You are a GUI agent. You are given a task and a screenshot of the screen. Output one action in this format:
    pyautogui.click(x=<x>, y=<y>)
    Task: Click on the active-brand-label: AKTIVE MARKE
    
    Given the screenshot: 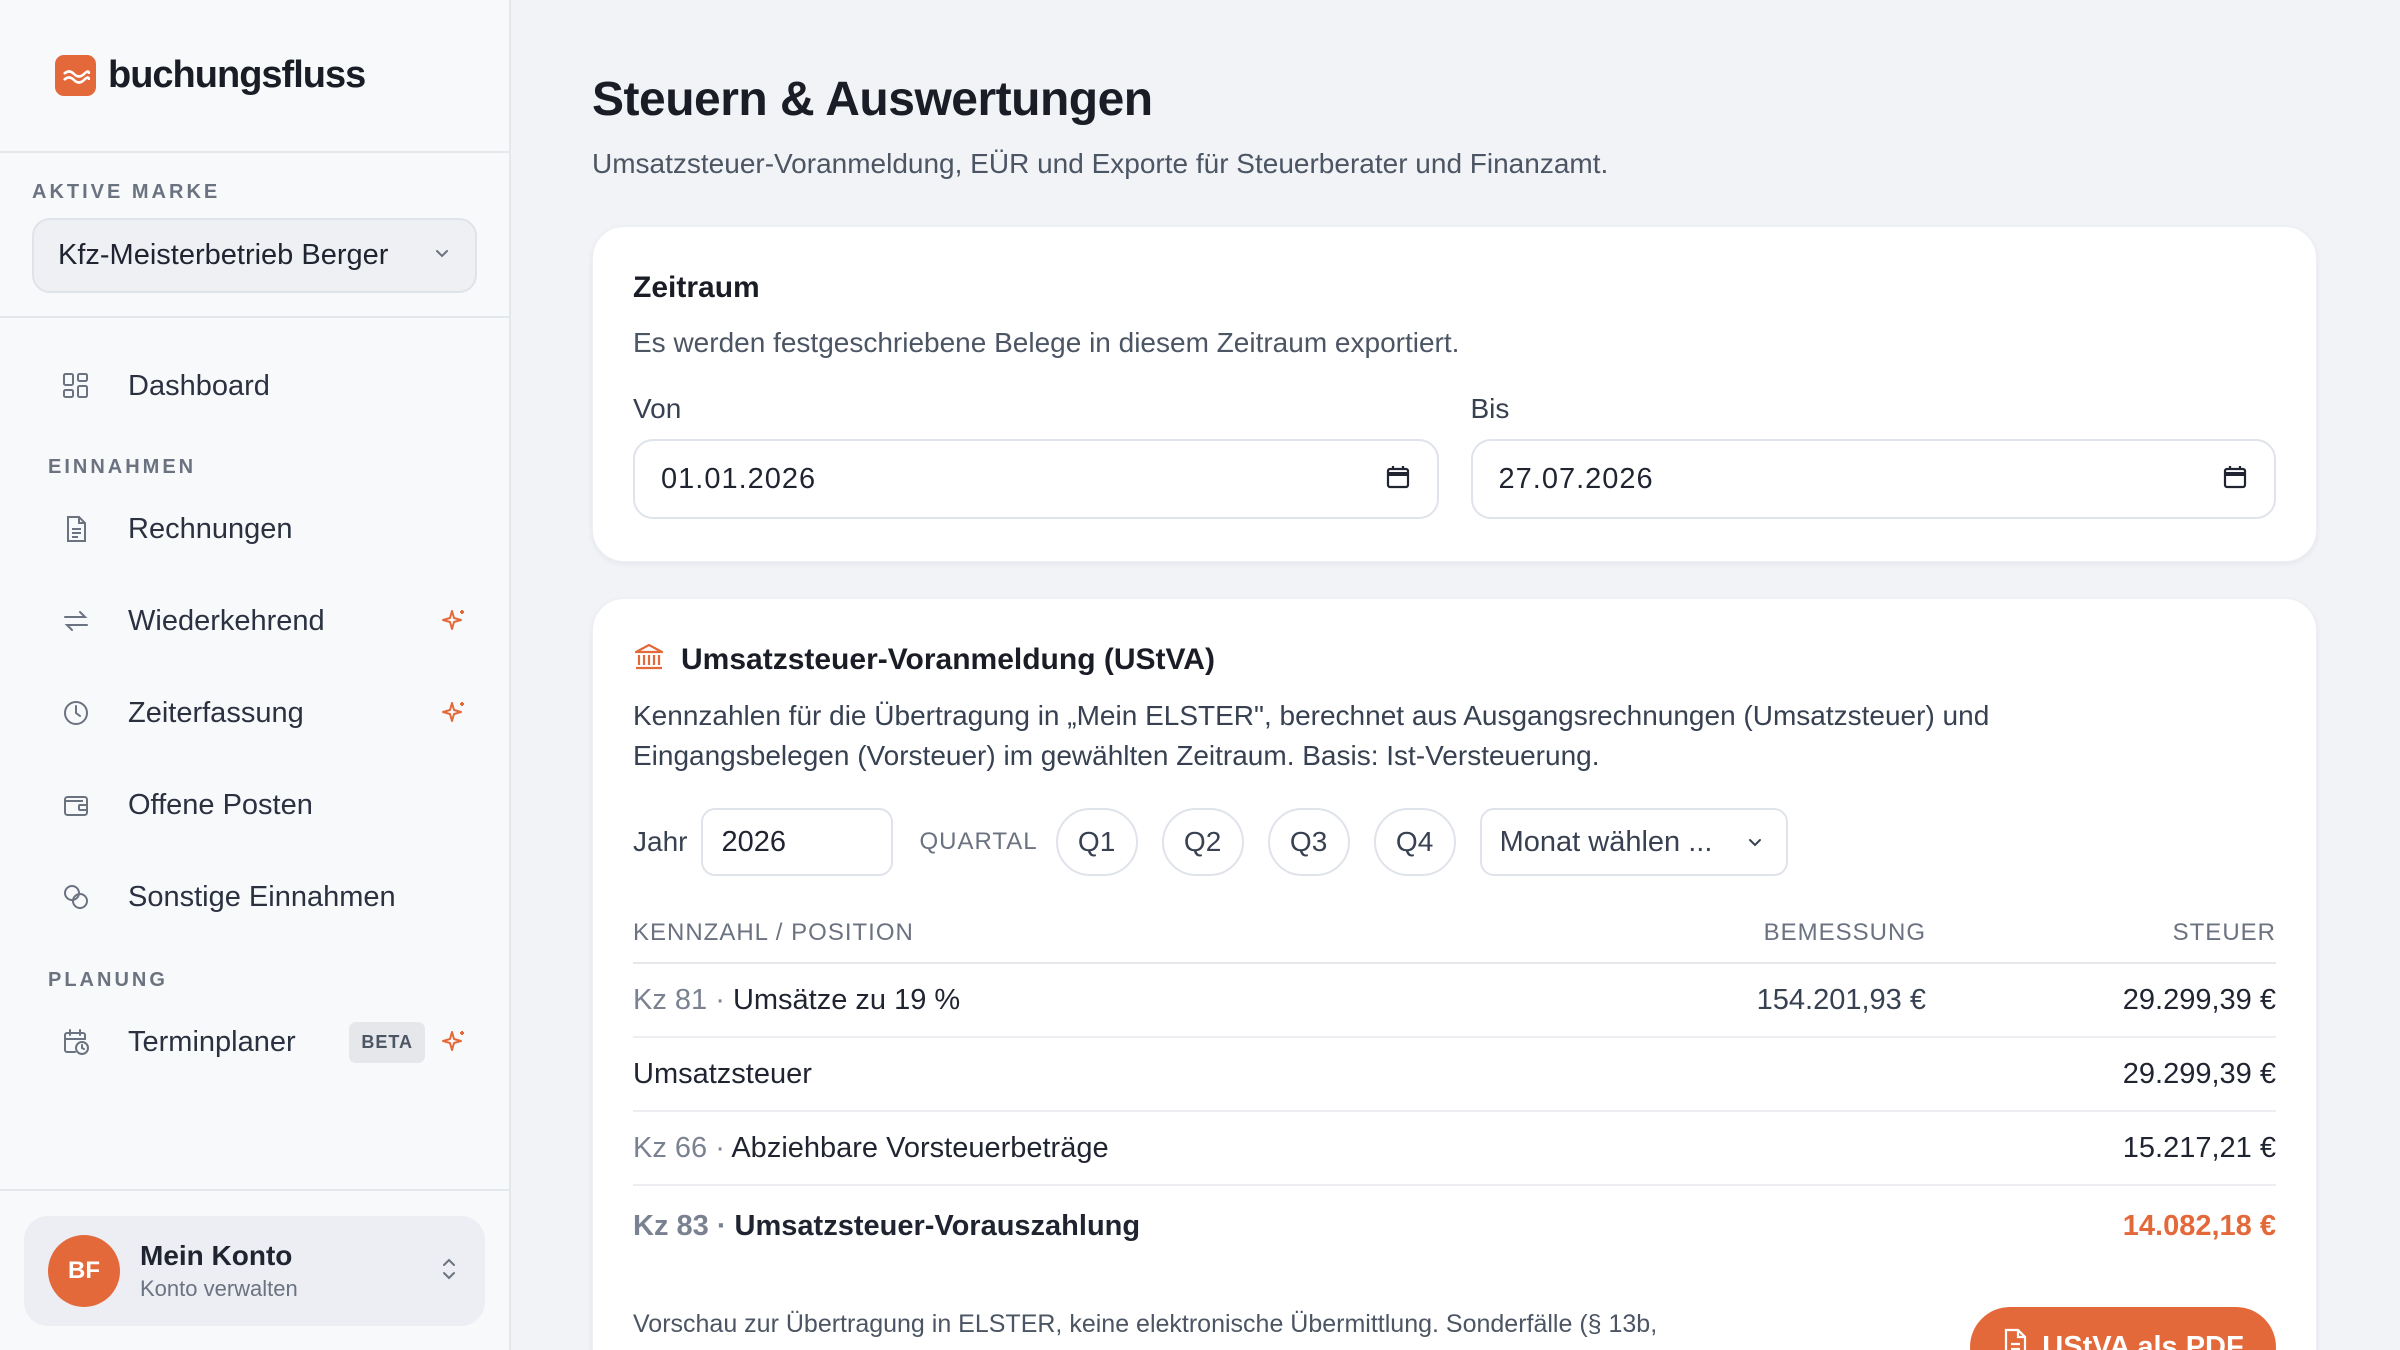 What is the action you would take?
    pyautogui.click(x=126, y=192)
    